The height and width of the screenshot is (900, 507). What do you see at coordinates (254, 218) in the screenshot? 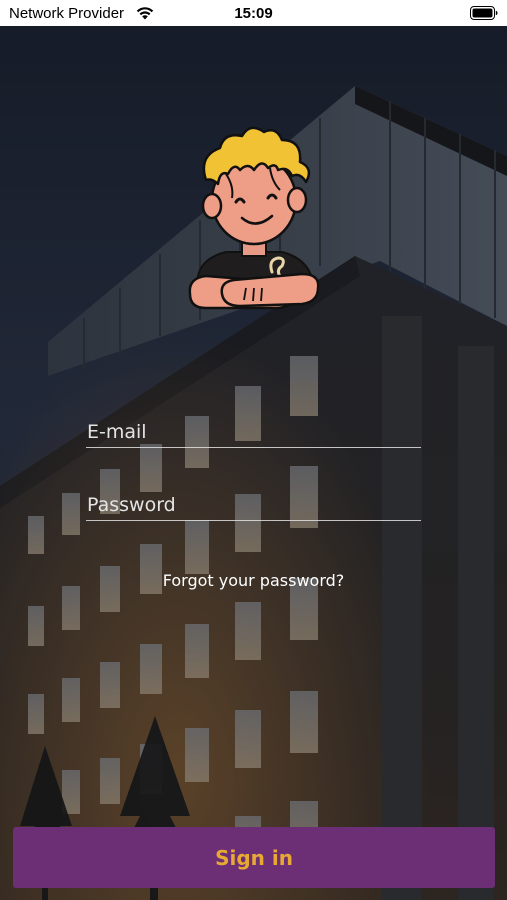
I see `mascot-avatar-icon` at bounding box center [254, 218].